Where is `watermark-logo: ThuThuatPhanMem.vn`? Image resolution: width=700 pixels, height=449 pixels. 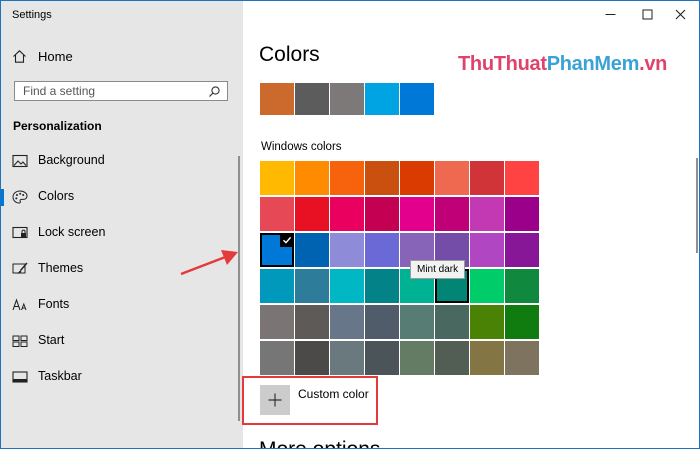 watermark-logo: ThuThuatPhanMem.vn is located at coordinates (562, 64).